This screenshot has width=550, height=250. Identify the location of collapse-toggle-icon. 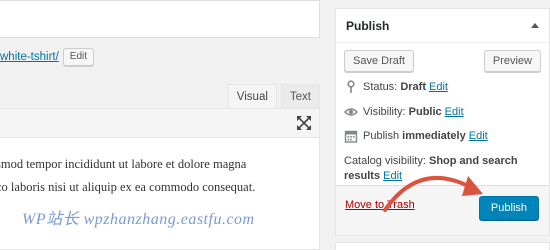
(535, 25).